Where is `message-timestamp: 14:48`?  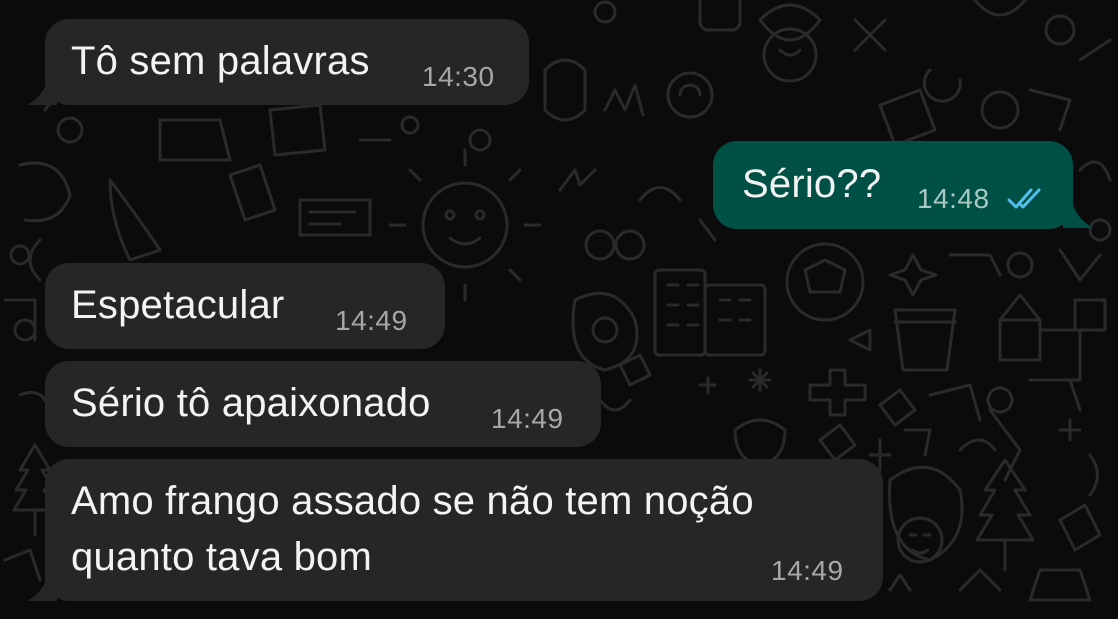
message-timestamp: 14:48 is located at coordinates (953, 198).